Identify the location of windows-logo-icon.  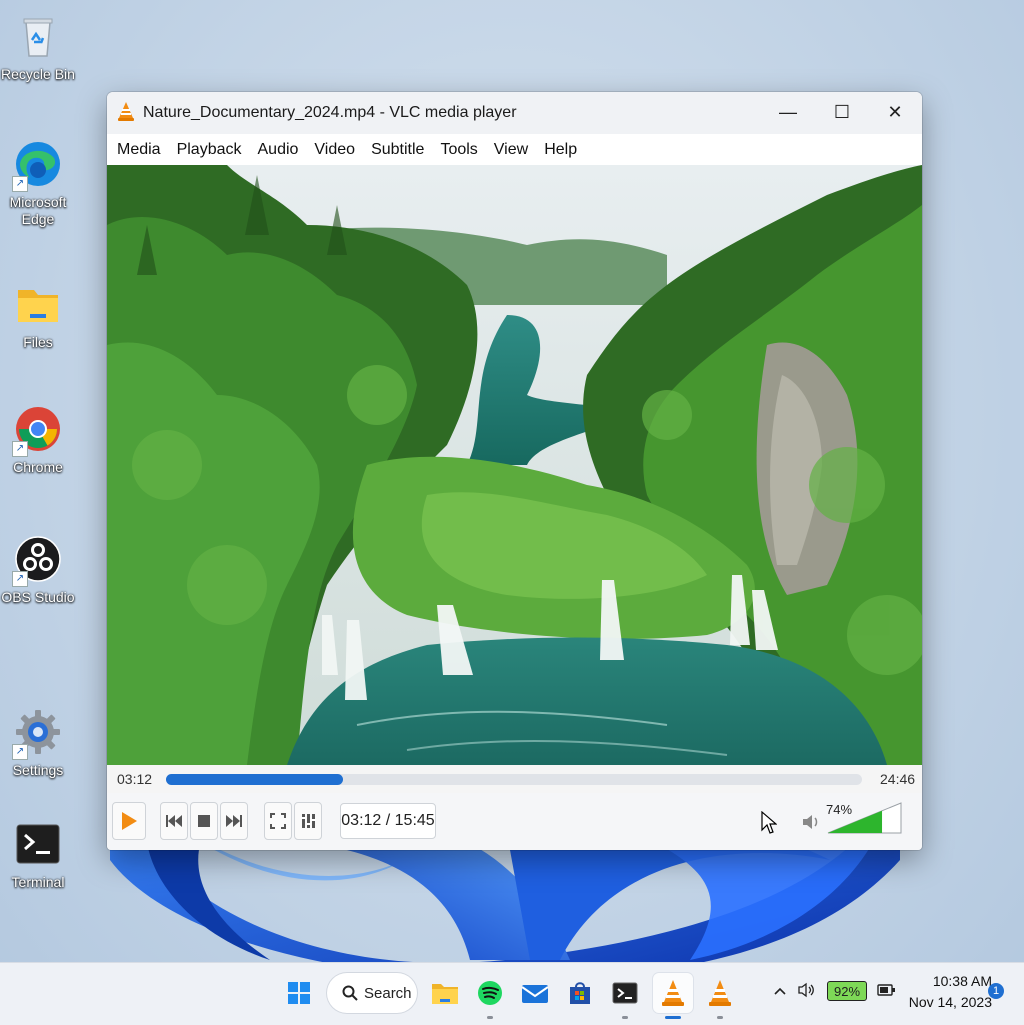
(299, 993).